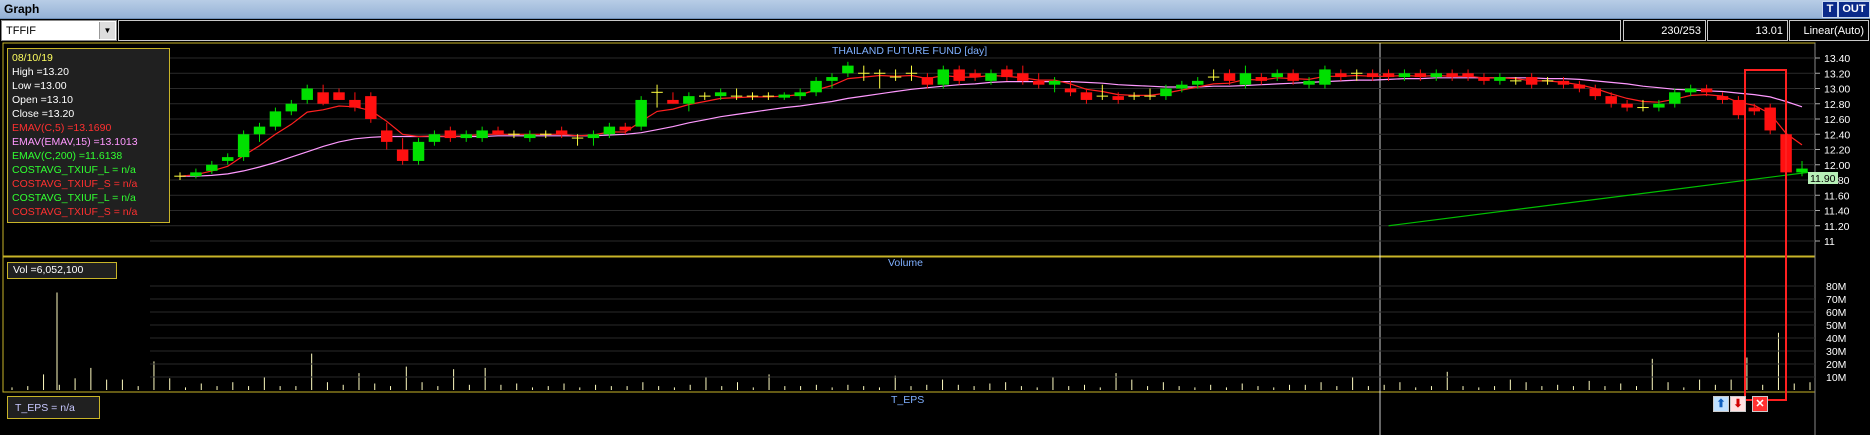 Image resolution: width=1870 pixels, height=435 pixels. Describe the element at coordinates (43, 100) in the screenshot. I see `legend-open: Open =13.10` at that location.